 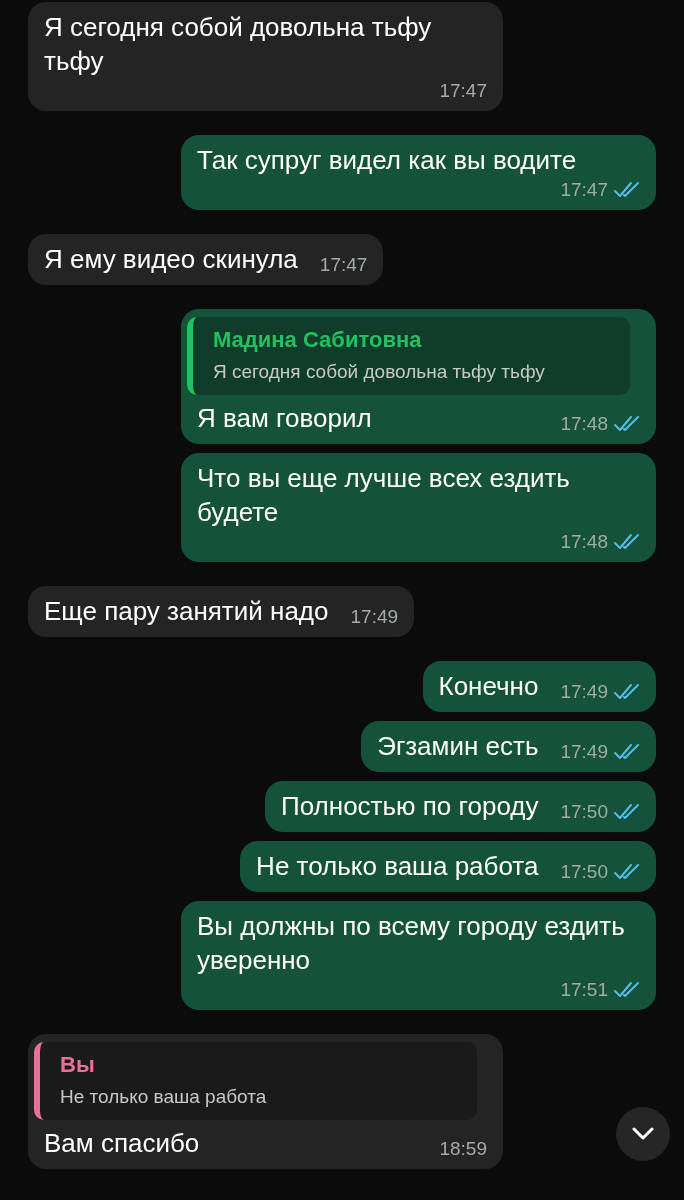 I want to click on quoted-message: Мадина Сабитовна Я сегодня собой довольна тьфу тьфу, so click(x=408, y=356).